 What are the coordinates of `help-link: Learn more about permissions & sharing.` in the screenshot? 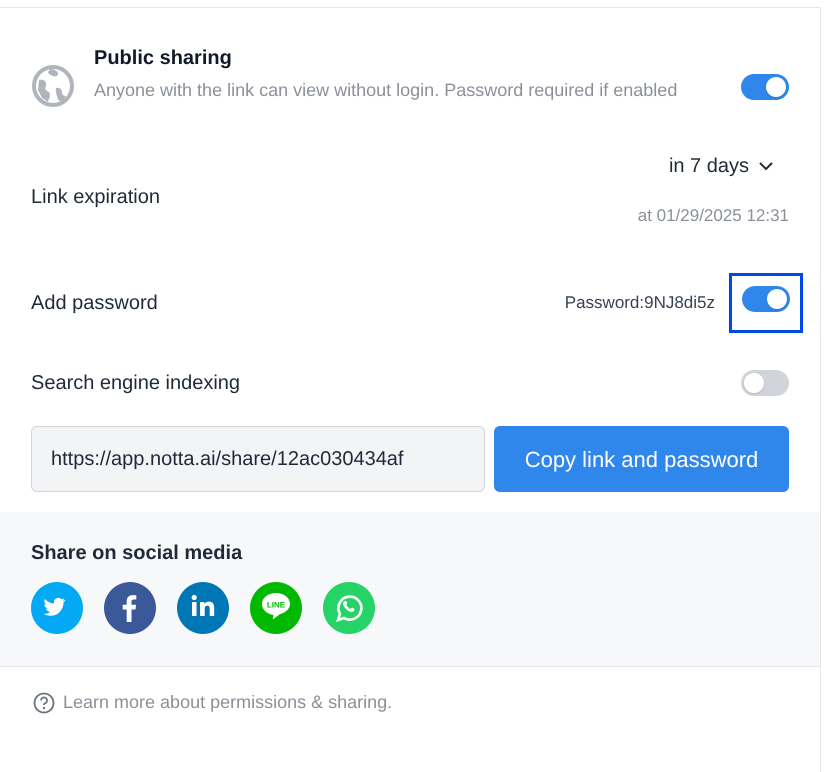 It's located at (227, 702).